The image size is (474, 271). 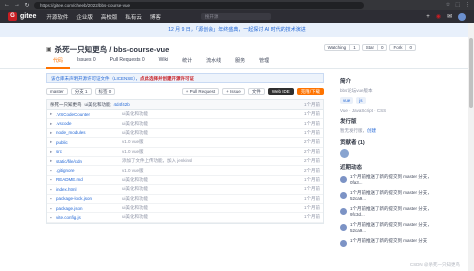 I want to click on file-row: ▪ README.md ui美化和功能 1个月前, so click(x=185, y=181).